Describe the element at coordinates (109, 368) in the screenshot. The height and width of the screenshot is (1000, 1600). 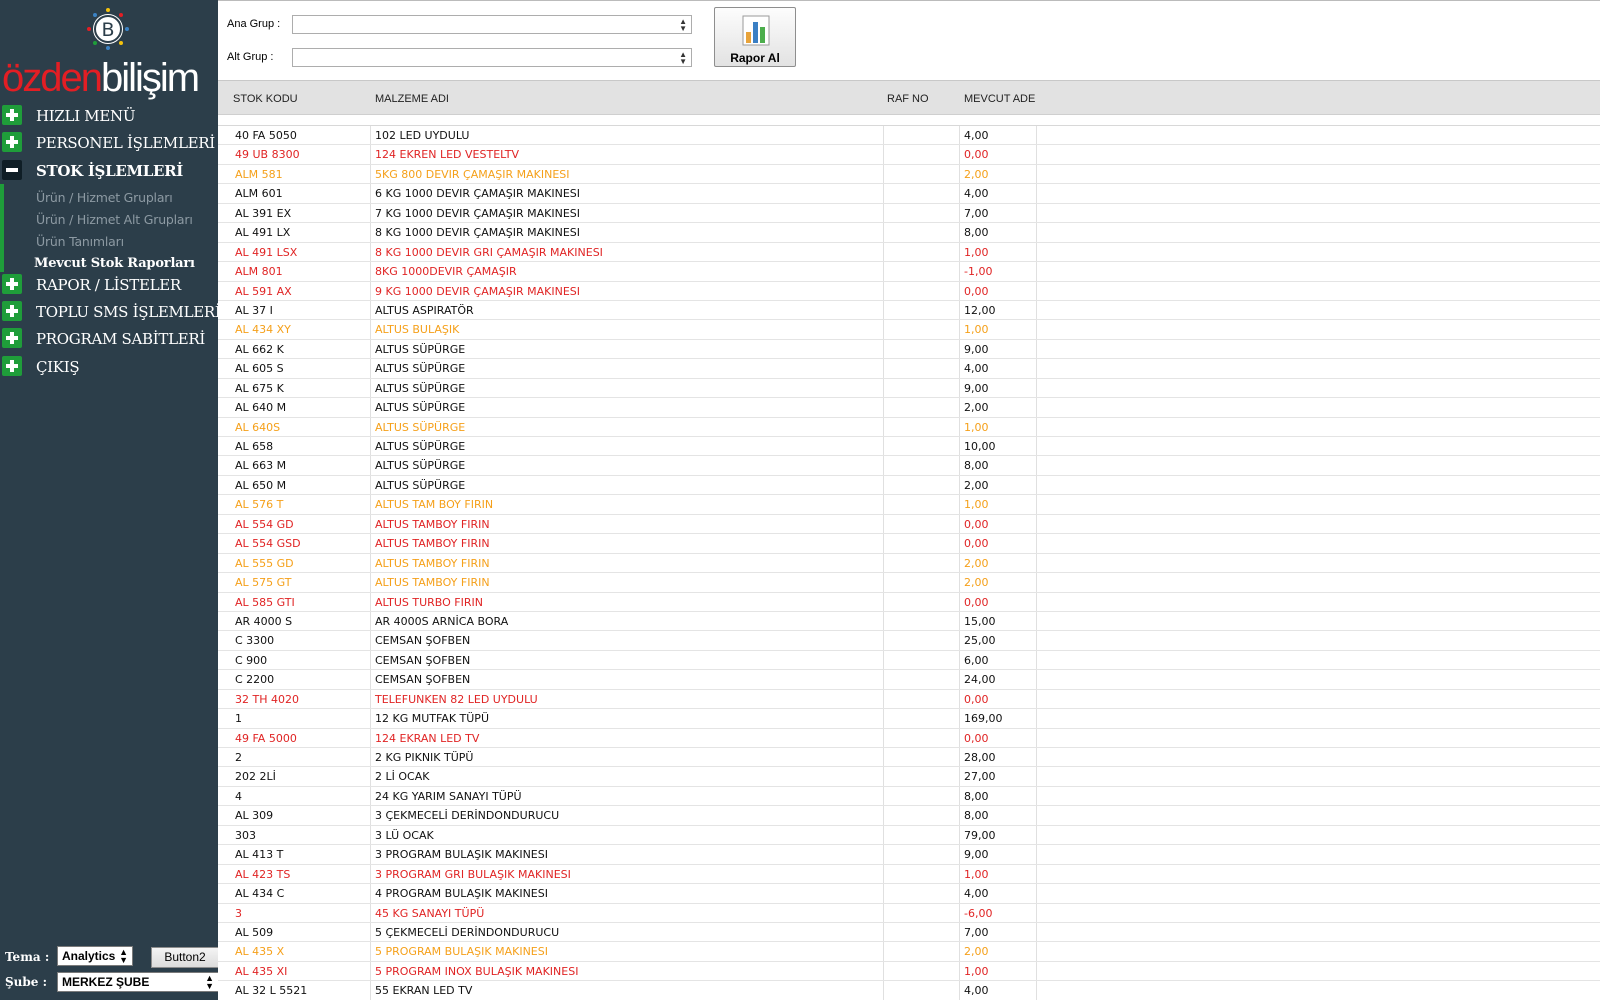
I see `menu-item-cikis: ÇIKIŞ` at that location.